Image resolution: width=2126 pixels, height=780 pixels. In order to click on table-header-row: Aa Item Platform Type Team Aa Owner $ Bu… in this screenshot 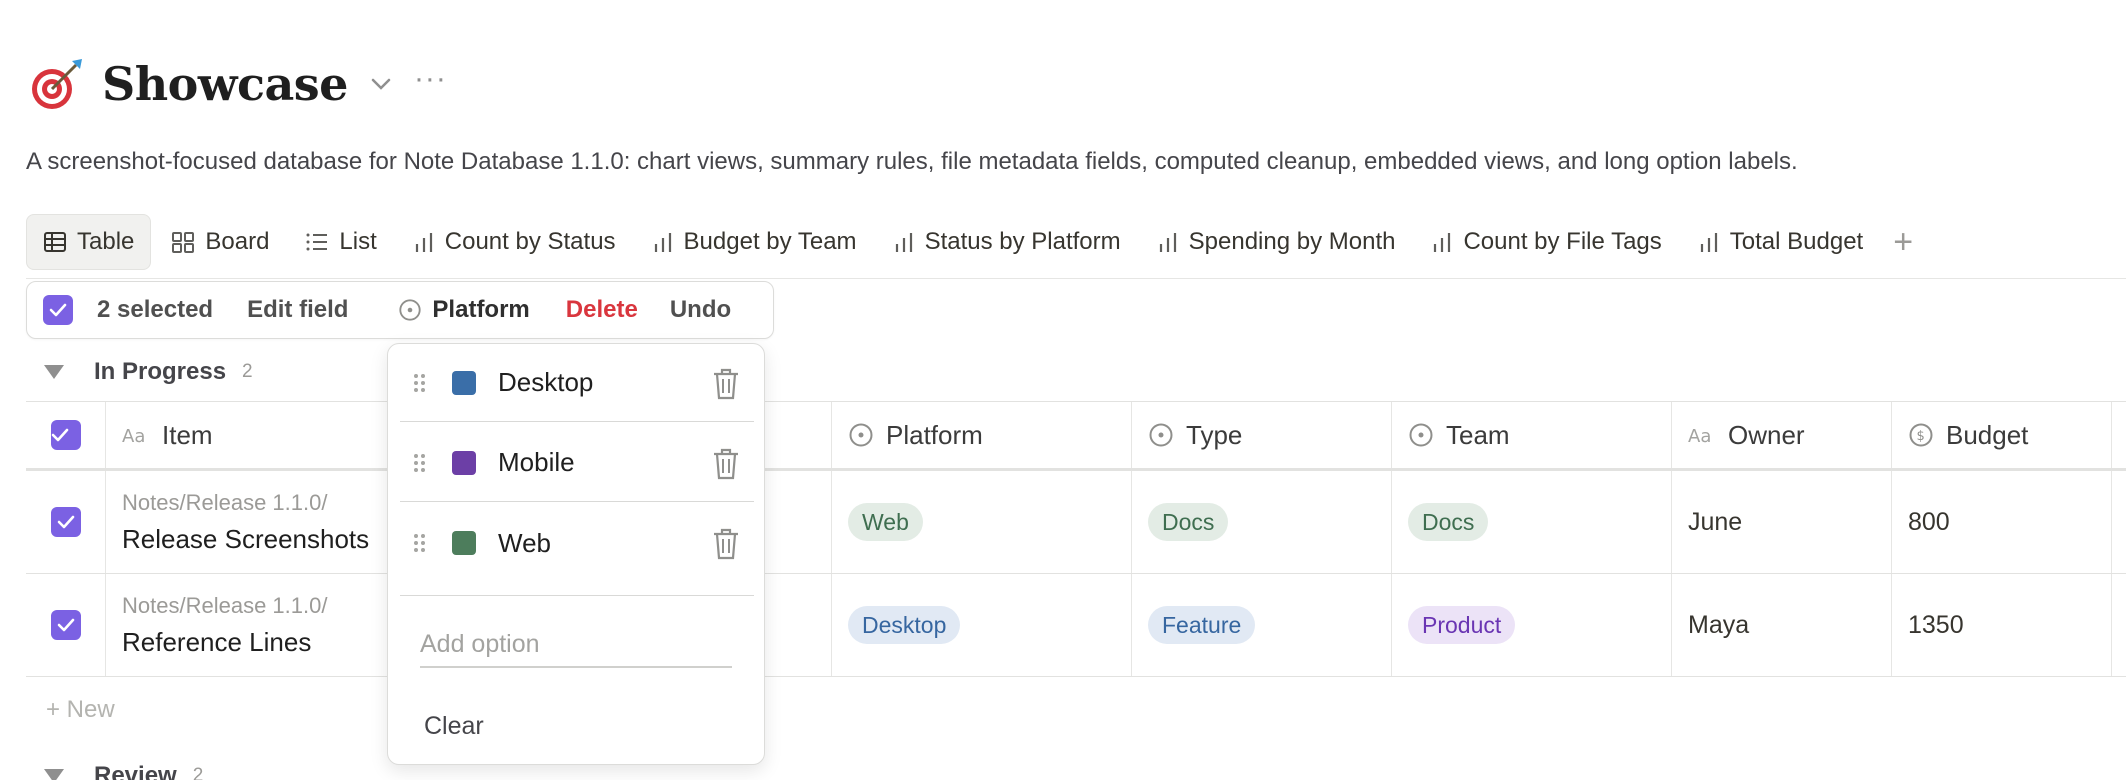, I will do `click(1076, 436)`.